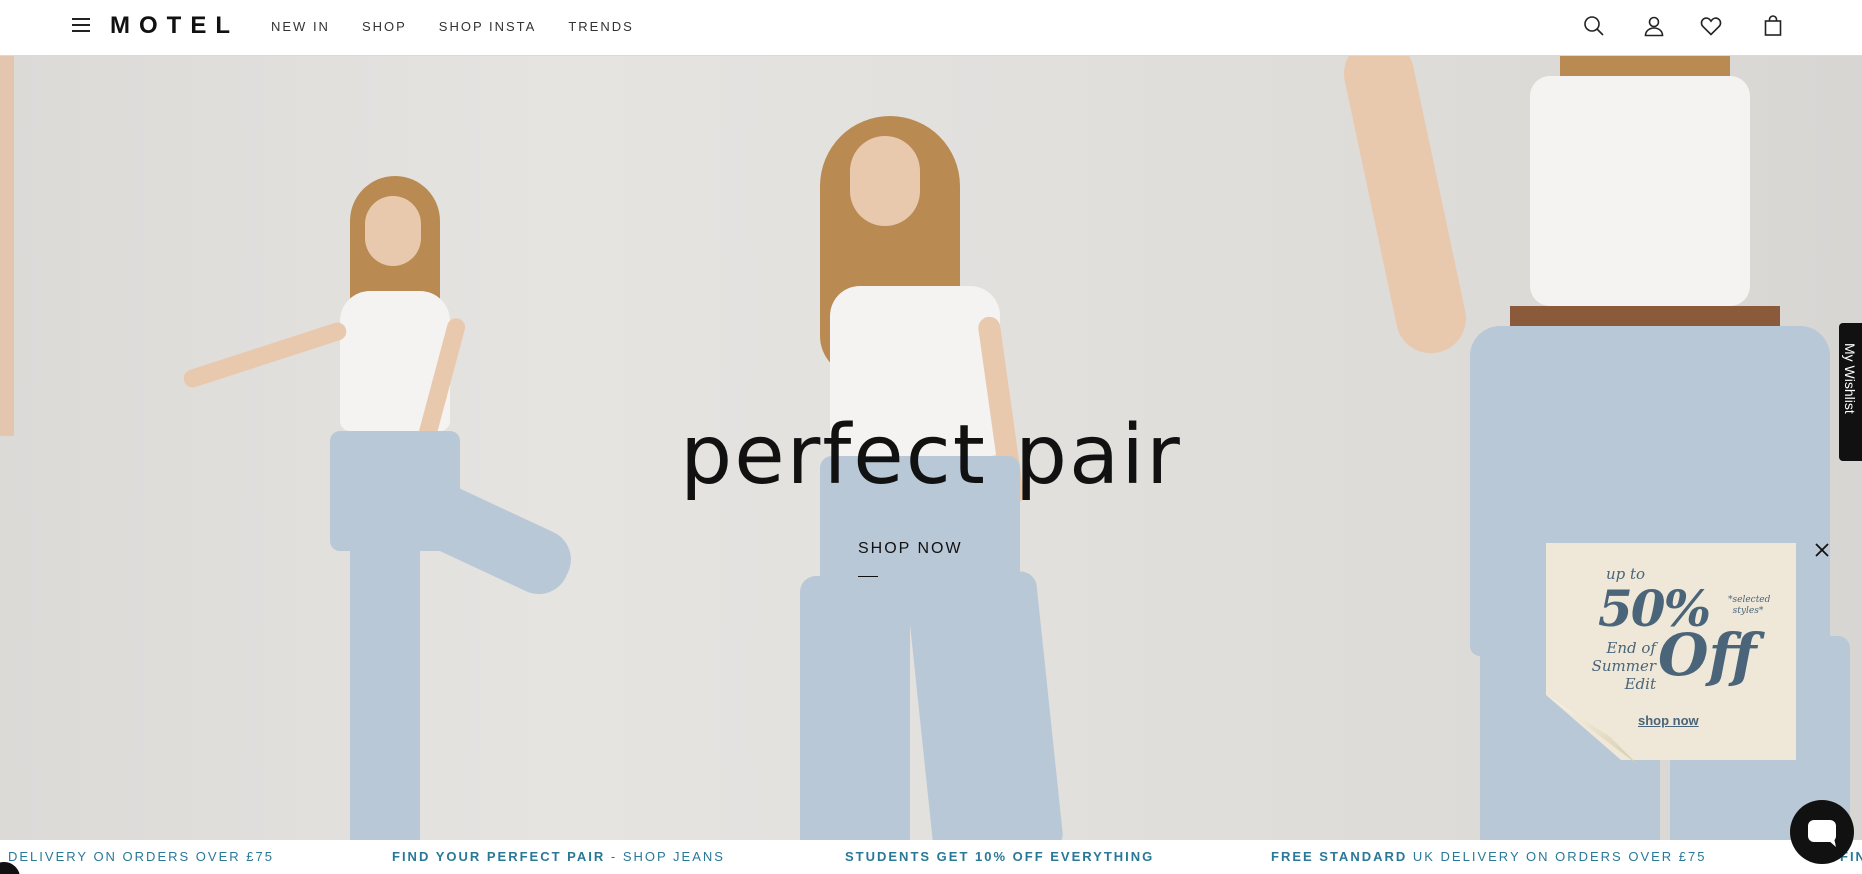 This screenshot has height=874, width=1862. I want to click on site-header: MOTEL NEW IN SHOP SHOP INSTA TRENDS, so click(931, 28).